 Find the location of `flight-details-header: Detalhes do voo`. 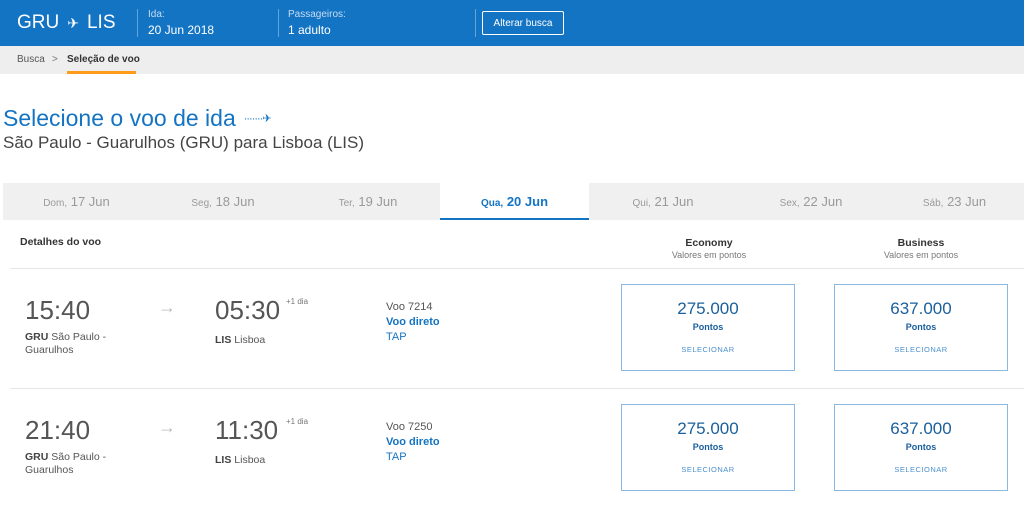

flight-details-header: Detalhes do voo is located at coordinates (61, 242).